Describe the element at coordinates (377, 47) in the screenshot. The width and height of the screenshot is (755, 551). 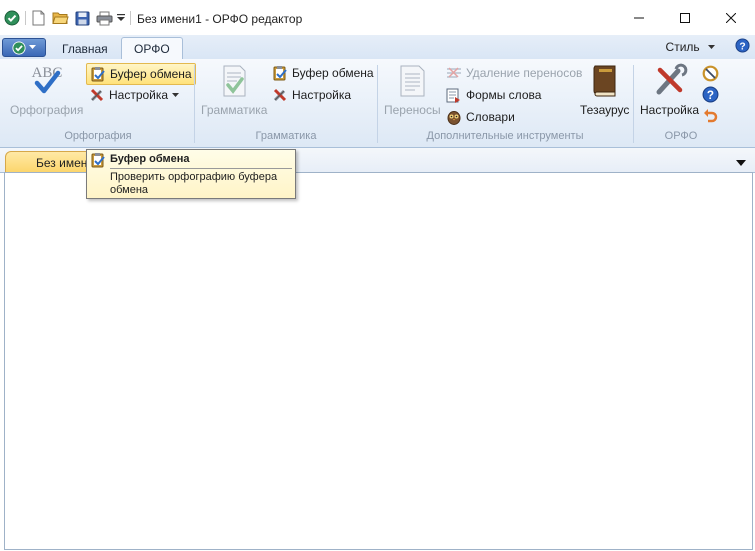
I see `ribbon-tab-bar: Главная ОРФО Стиль ?` at that location.